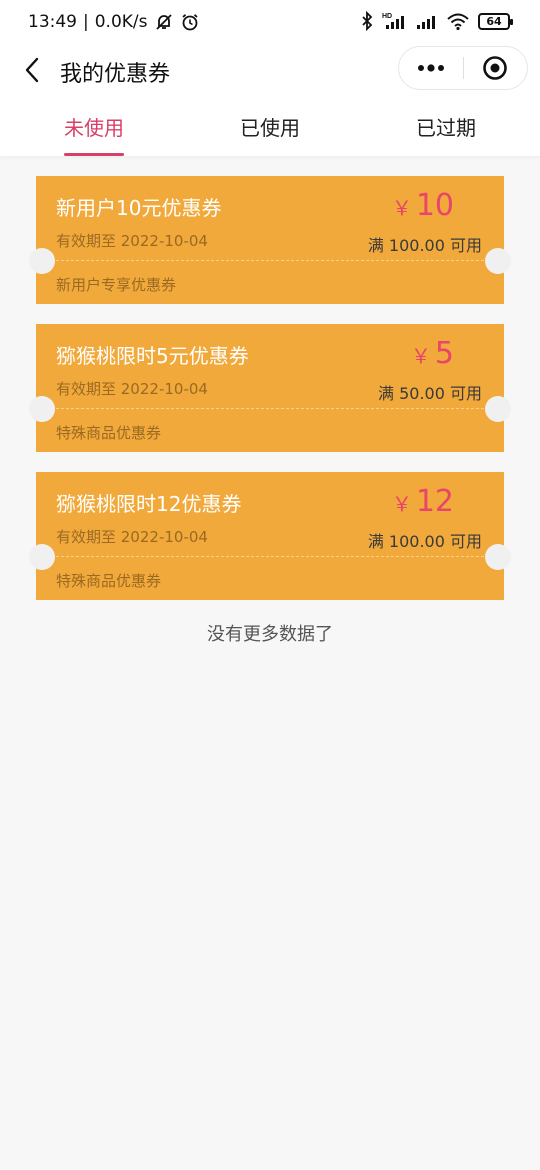 The width and height of the screenshot is (540, 1170). What do you see at coordinates (121, 22) in the screenshot?
I see `network-speed: 0.0K/s` at bounding box center [121, 22].